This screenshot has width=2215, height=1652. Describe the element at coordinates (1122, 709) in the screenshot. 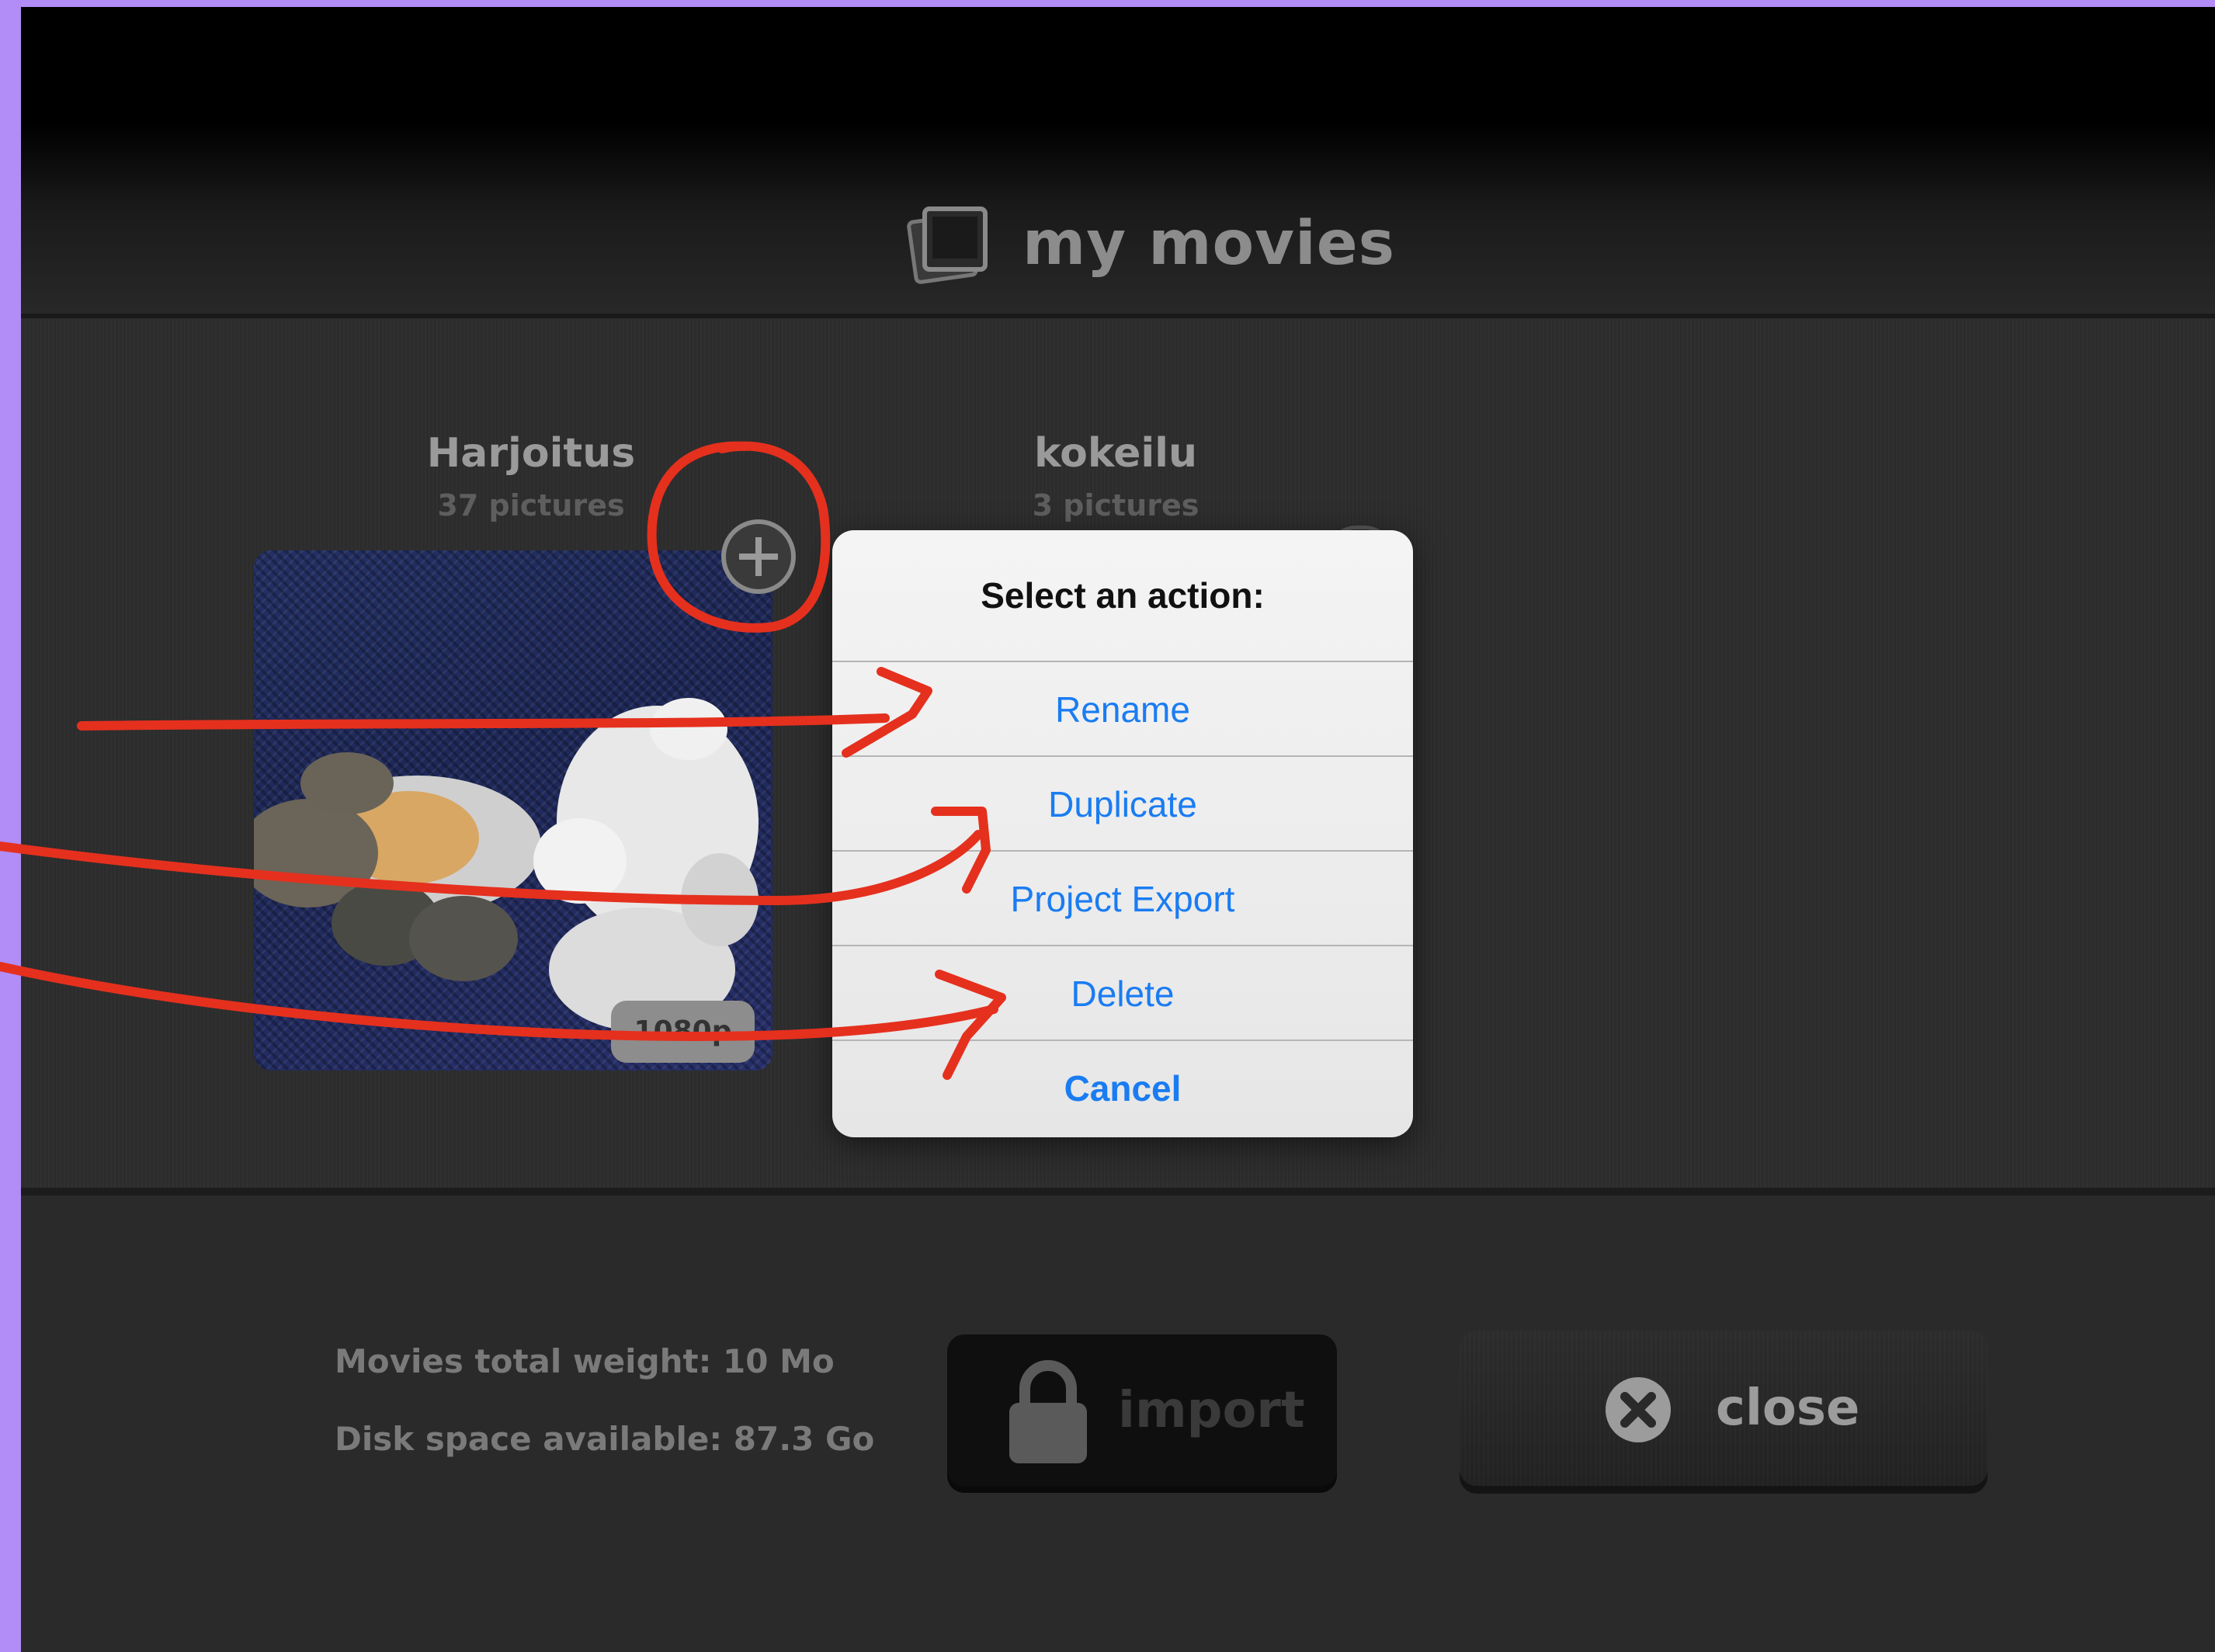

I see `rename-button: Rename` at that location.